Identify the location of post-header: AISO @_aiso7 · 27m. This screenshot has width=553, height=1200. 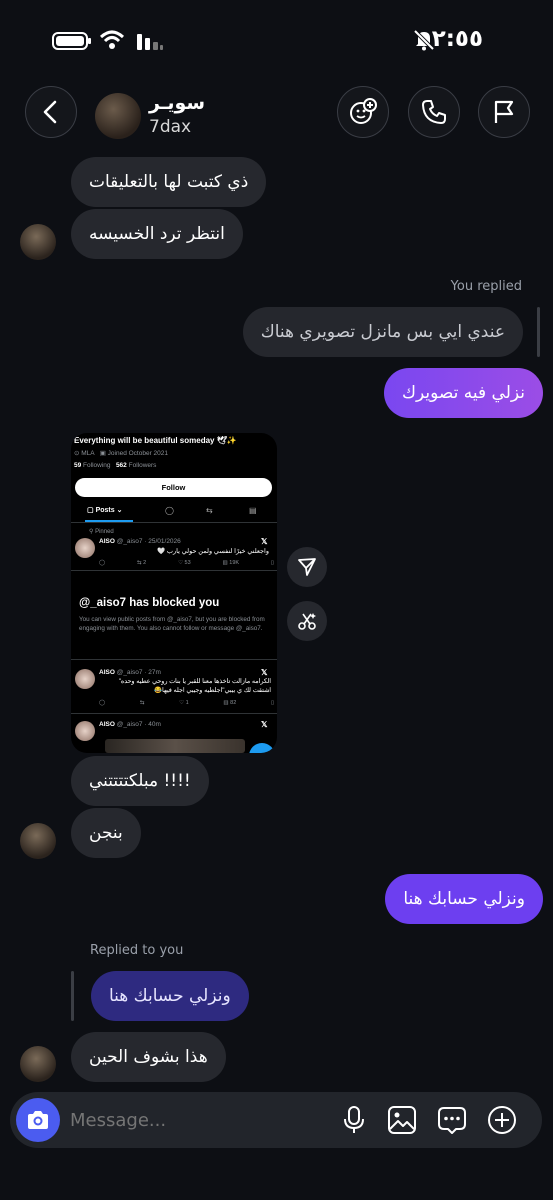
(130, 672).